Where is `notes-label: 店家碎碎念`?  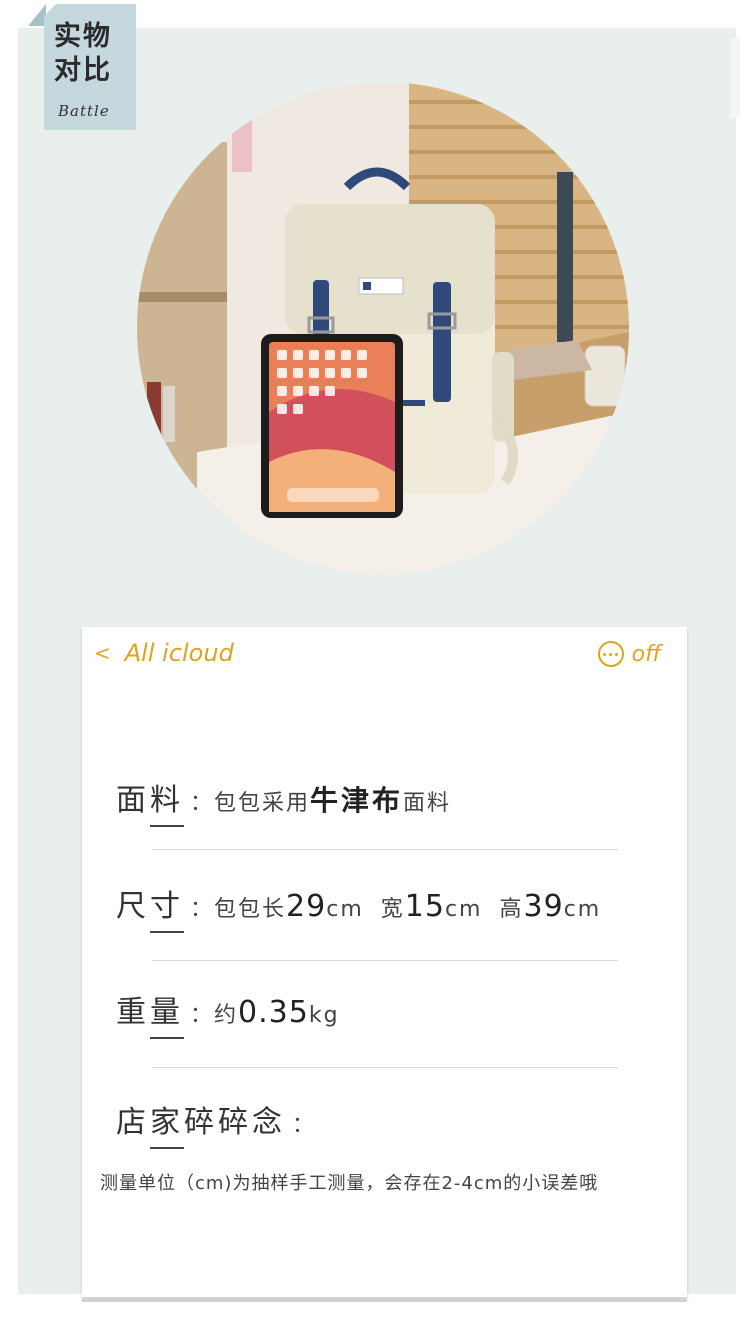
notes-label: 店家碎碎念 is located at coordinates (201, 1123).